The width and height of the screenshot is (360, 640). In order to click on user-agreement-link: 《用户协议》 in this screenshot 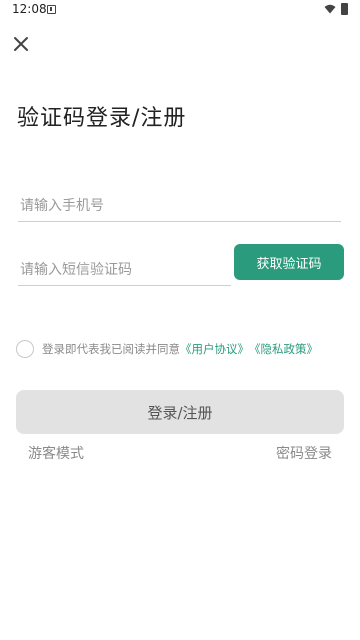, I will do `click(214, 349)`.